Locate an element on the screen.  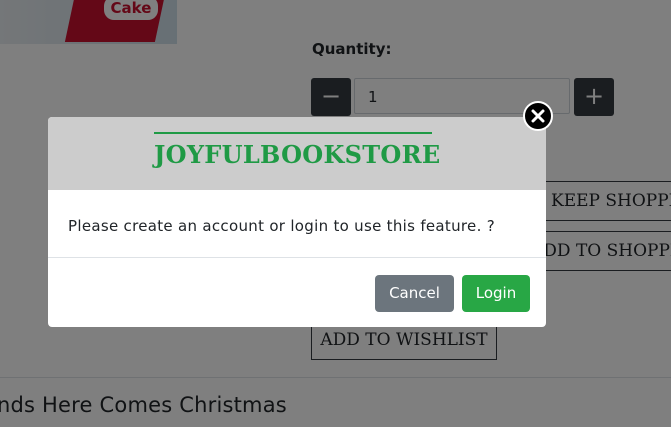
modal-close-button is located at coordinates (538, 116).